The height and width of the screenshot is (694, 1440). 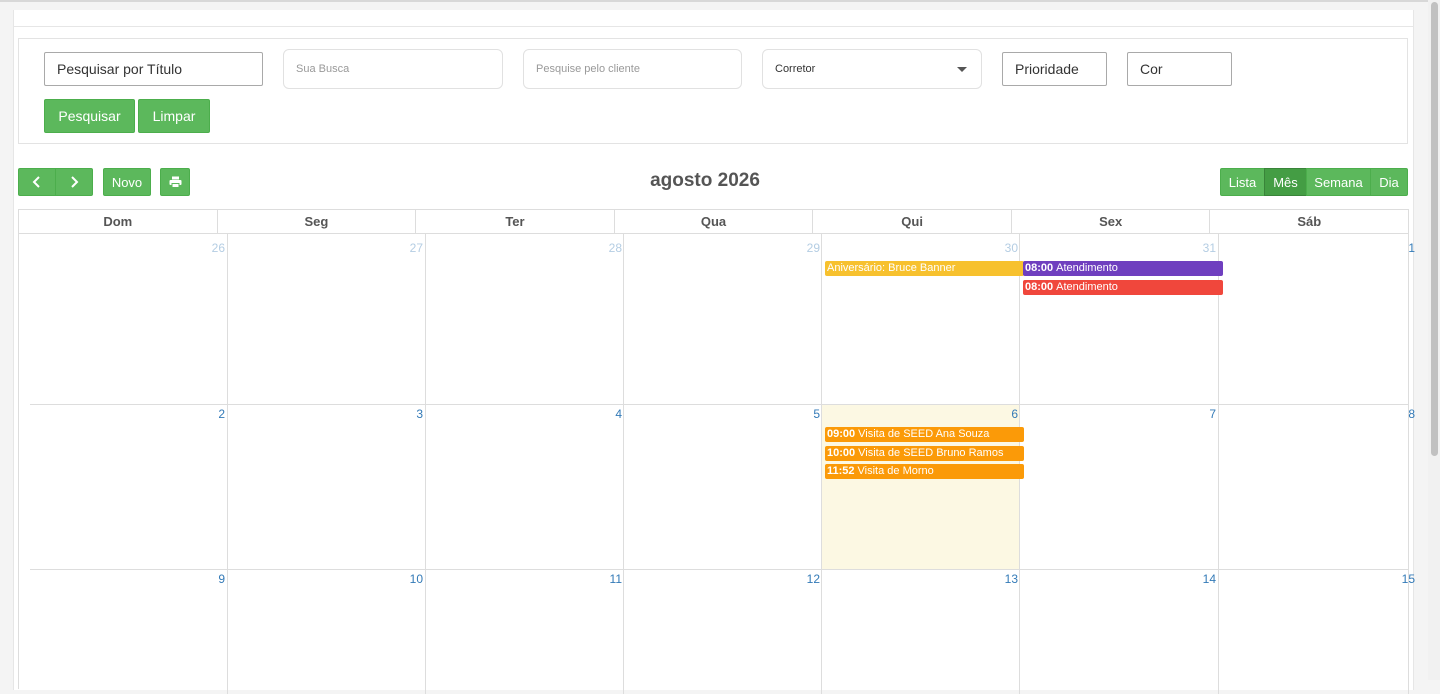 What do you see at coordinates (1309, 221) in the screenshot?
I see `weekday-sab: Sáb` at bounding box center [1309, 221].